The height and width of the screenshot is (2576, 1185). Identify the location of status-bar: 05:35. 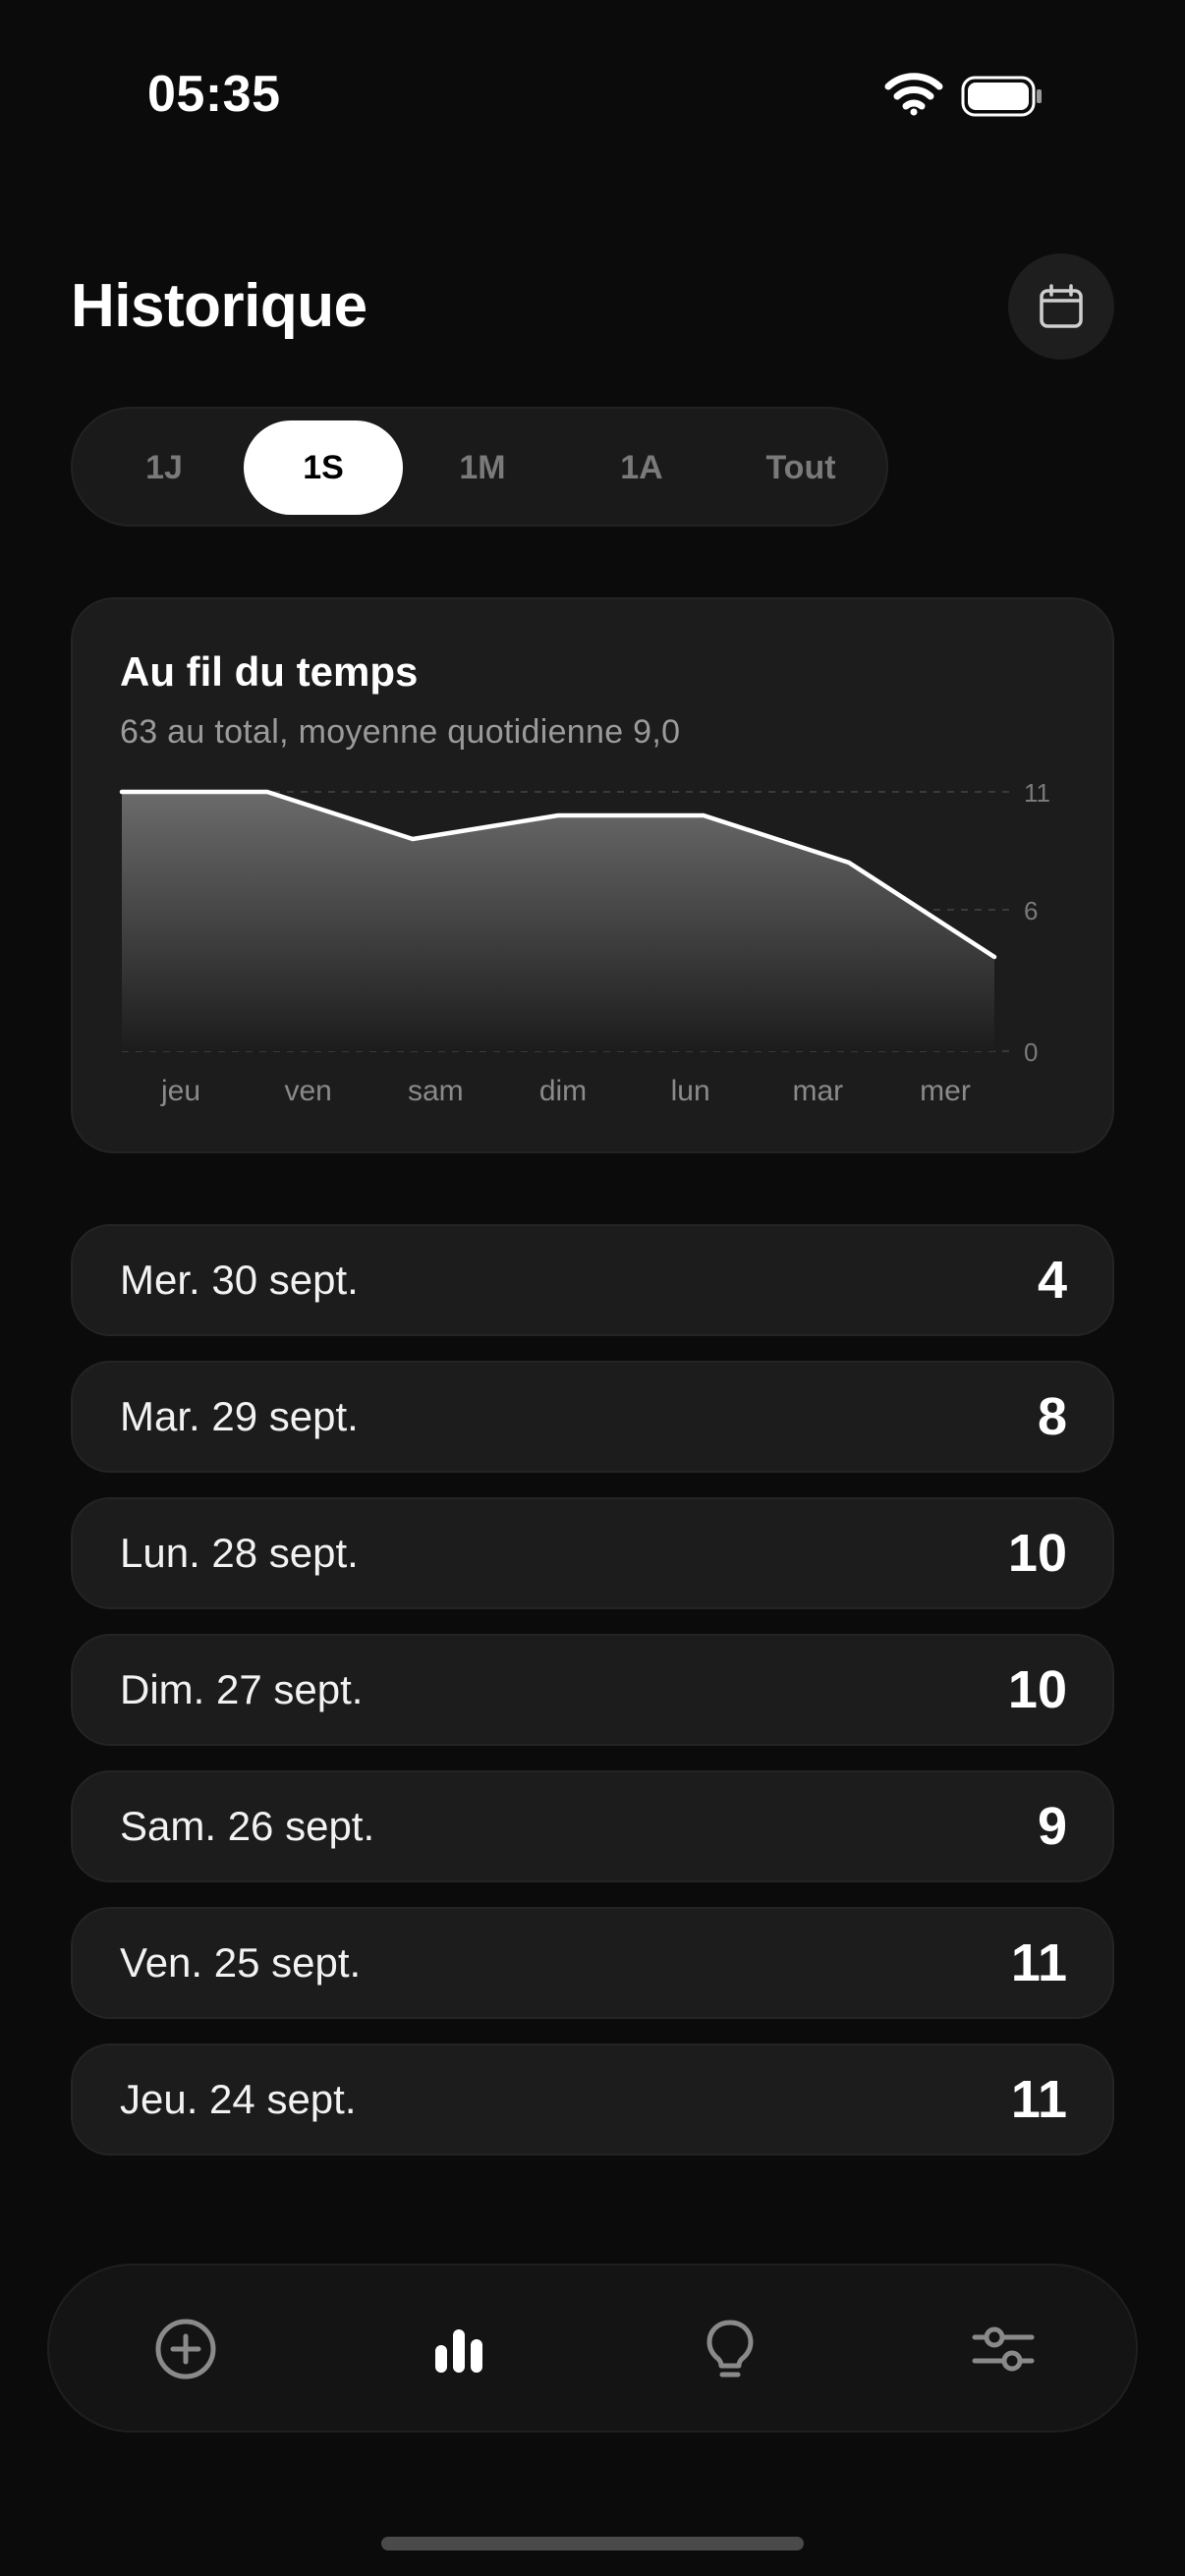
(592, 98).